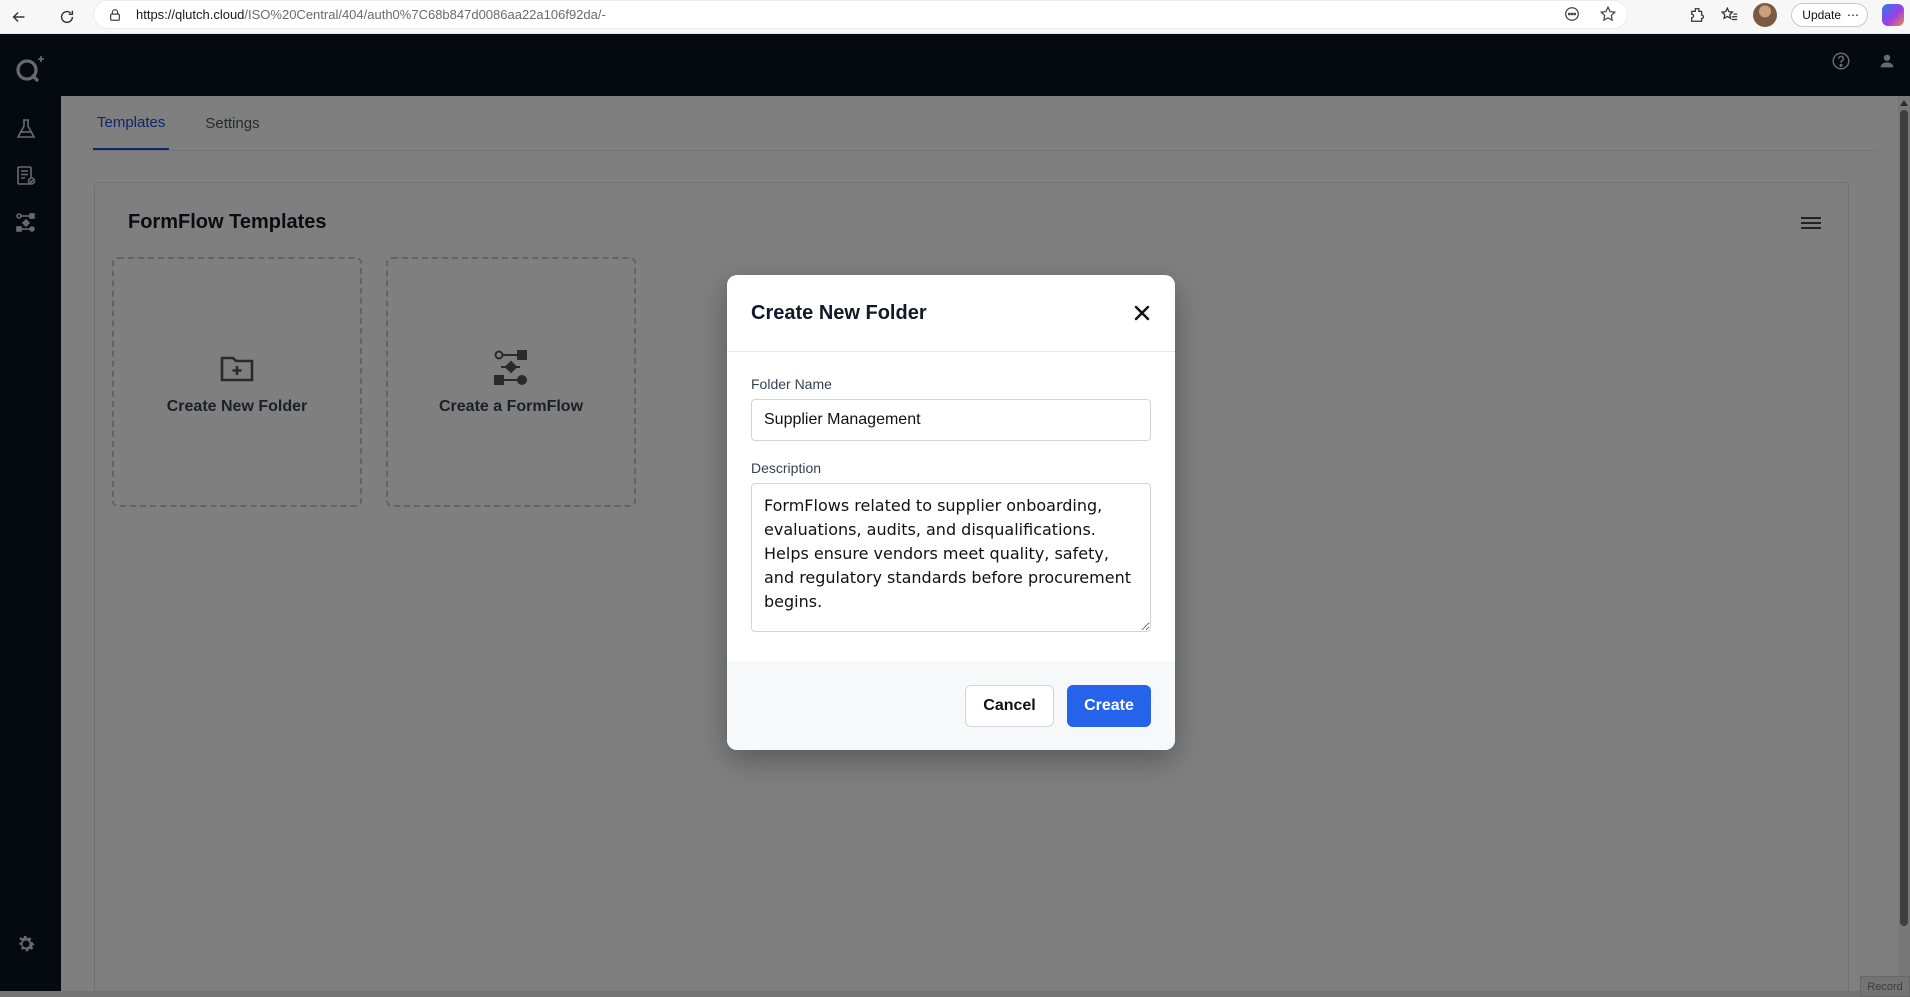 This screenshot has width=1910, height=997. Describe the element at coordinates (791, 384) in the screenshot. I see `folder-name-label: Folder Name` at that location.